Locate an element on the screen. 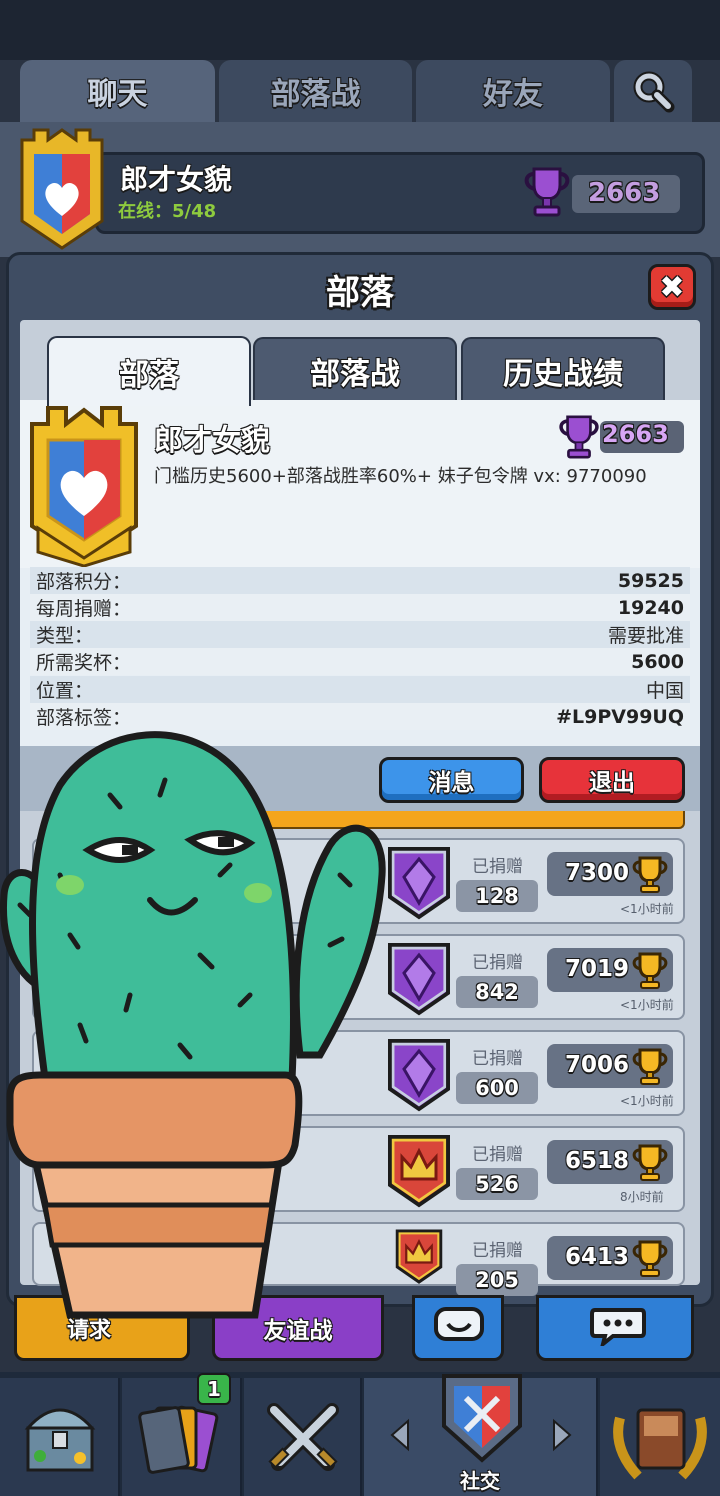 This screenshot has width=720, height=1496. close-button: ✖ is located at coordinates (672, 287).